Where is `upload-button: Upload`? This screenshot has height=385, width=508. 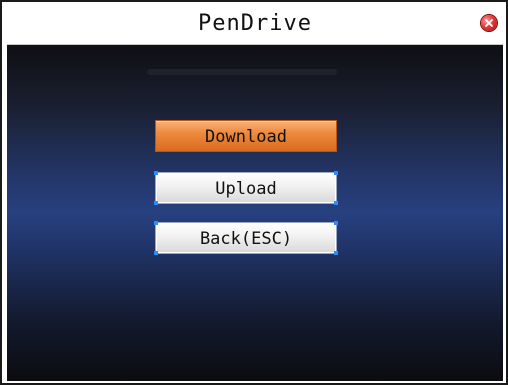
upload-button: Upload is located at coordinates (246, 188).